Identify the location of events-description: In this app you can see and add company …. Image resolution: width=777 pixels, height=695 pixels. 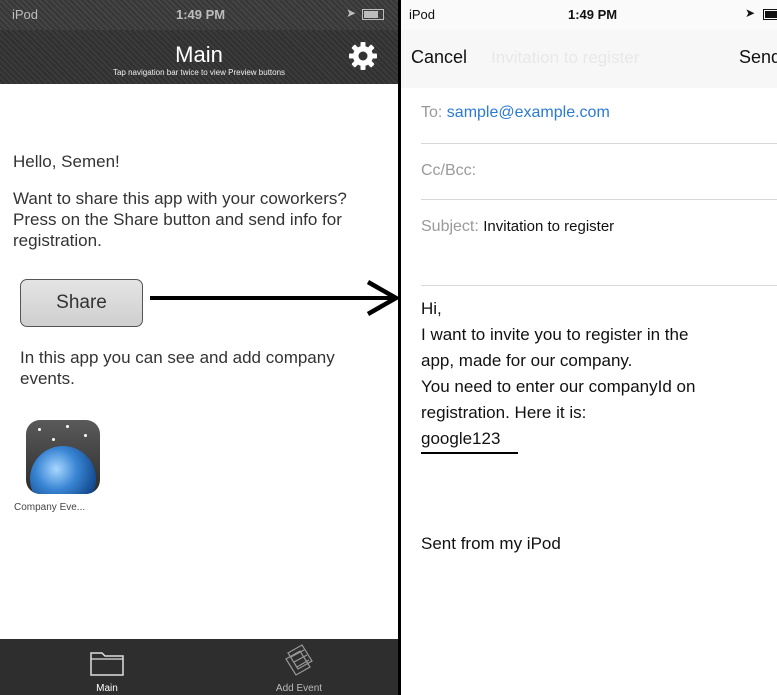
(177, 368).